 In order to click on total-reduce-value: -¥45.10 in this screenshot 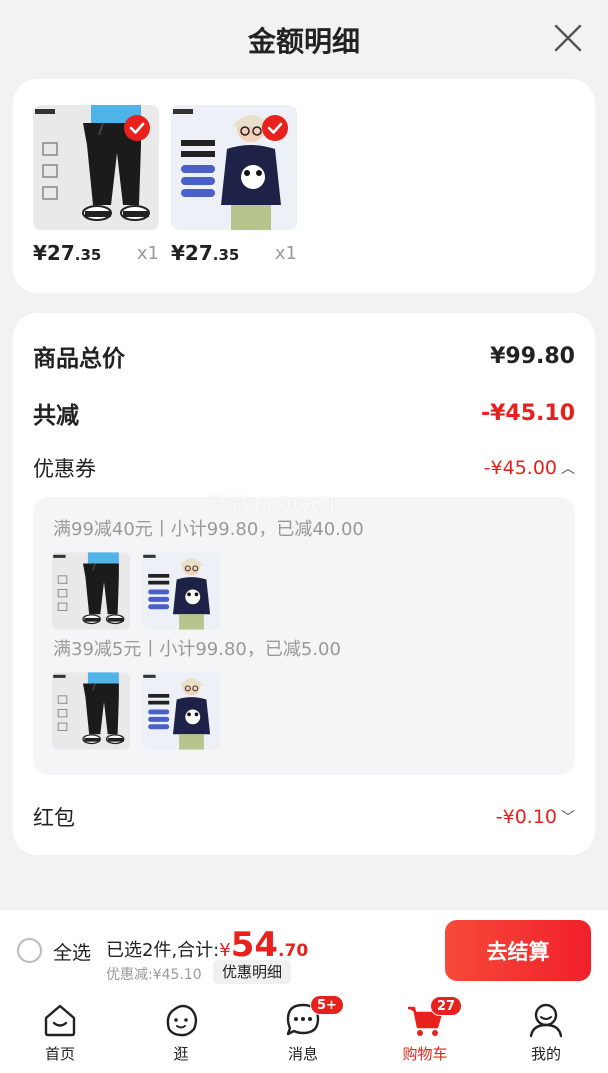, I will do `click(527, 413)`.